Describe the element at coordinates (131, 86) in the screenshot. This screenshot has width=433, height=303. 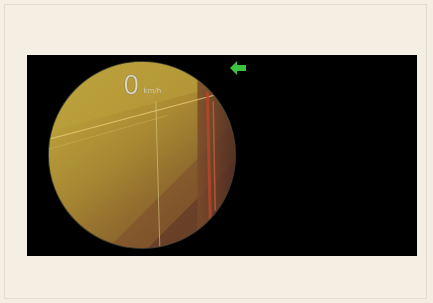
I see `speed-value: 0` at that location.